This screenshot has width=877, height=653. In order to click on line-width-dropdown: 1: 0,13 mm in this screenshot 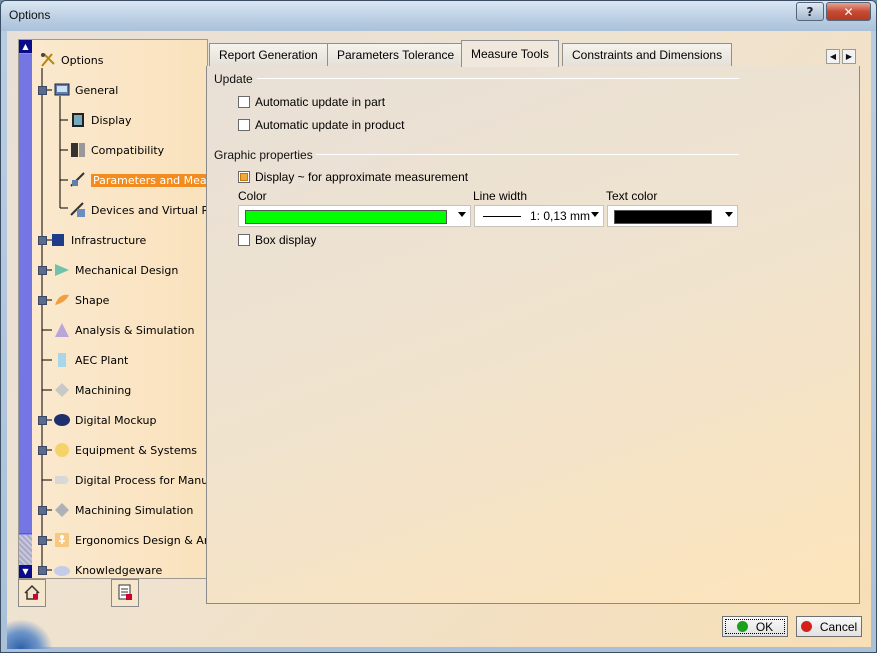, I will do `click(539, 216)`.